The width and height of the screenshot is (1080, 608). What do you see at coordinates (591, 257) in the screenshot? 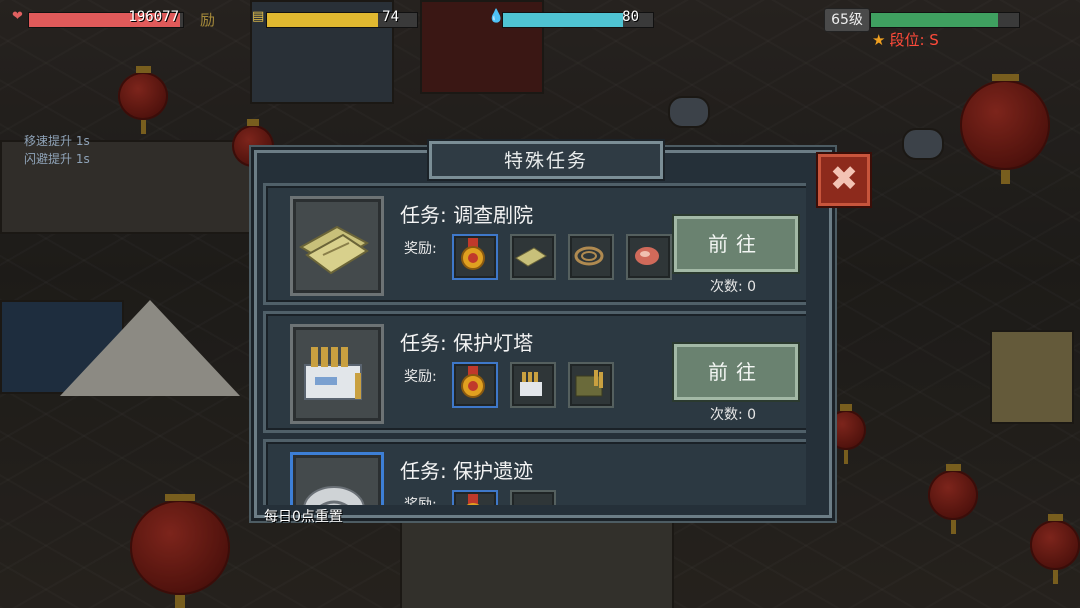
I see `rope-icon` at bounding box center [591, 257].